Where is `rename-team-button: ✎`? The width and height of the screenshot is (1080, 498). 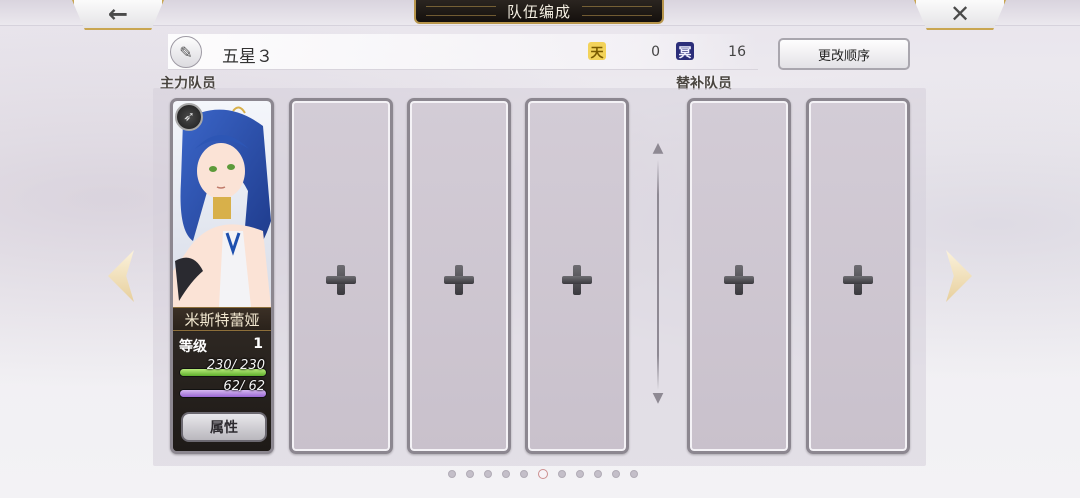
rename-team-button: ✎ is located at coordinates (186, 52).